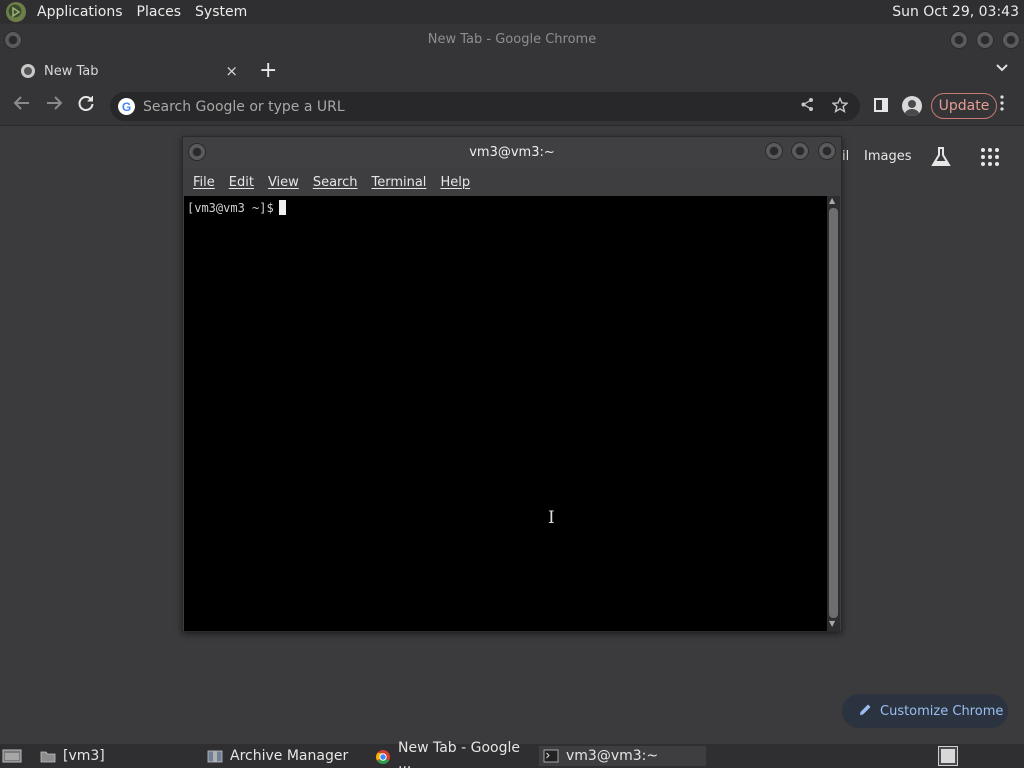 This screenshot has height=768, width=1024. Describe the element at coordinates (116, 756) in the screenshot. I see `taskbar-item-vm3: [vm3]` at that location.